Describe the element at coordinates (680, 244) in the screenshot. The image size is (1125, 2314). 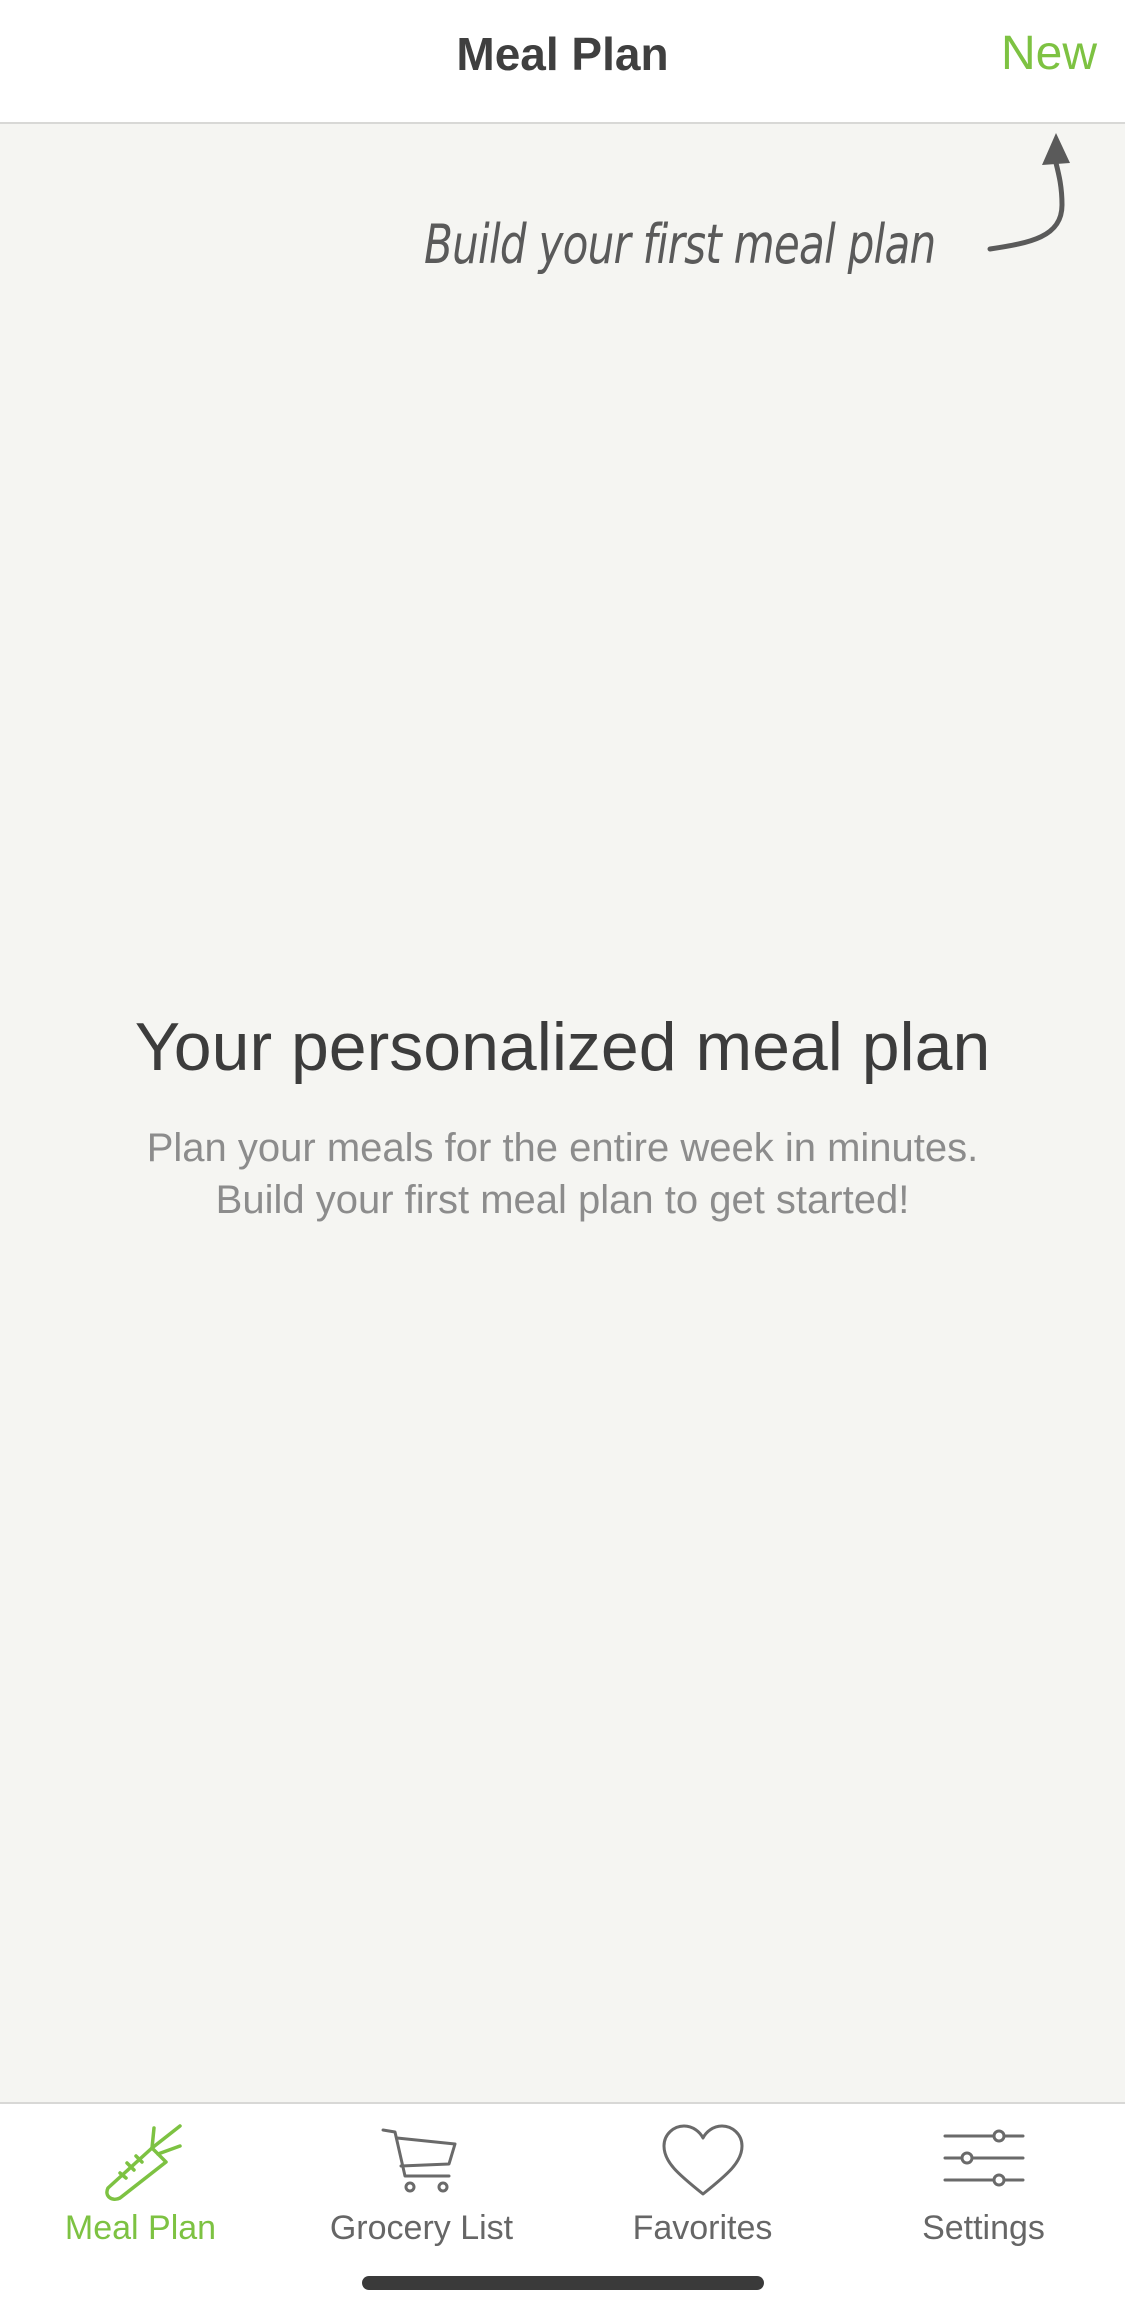
I see `hint-text: Build your first meal plan` at that location.